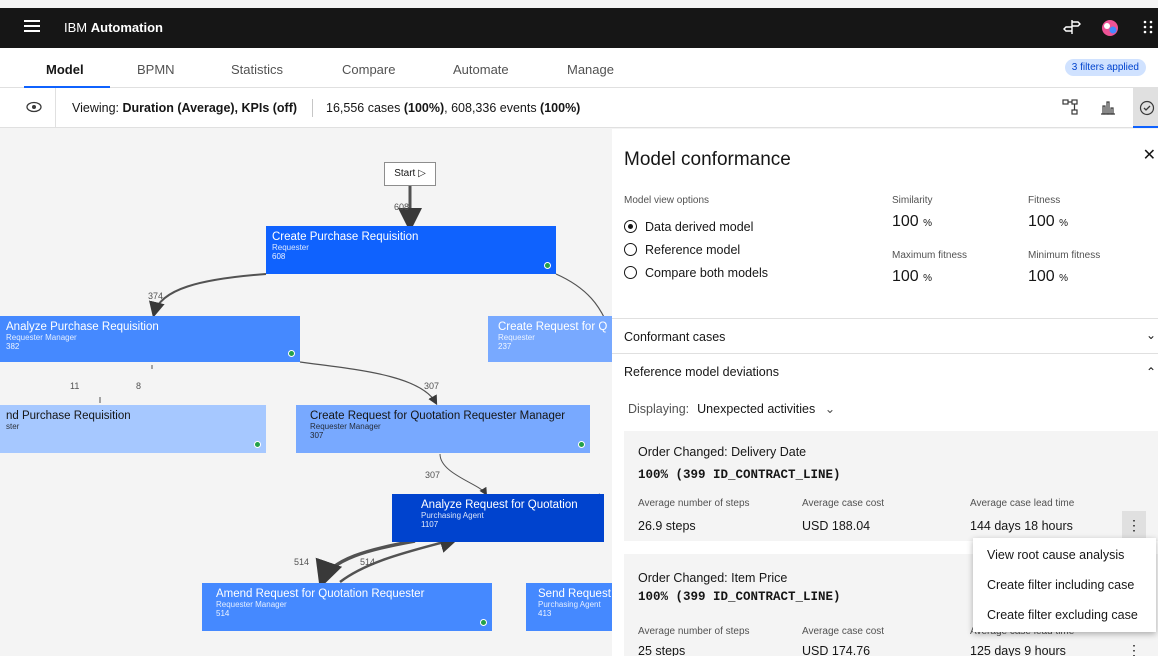 The height and width of the screenshot is (656, 1158). What do you see at coordinates (1105, 67) in the screenshot?
I see `filters-applied-badge: 3 filters applied` at bounding box center [1105, 67].